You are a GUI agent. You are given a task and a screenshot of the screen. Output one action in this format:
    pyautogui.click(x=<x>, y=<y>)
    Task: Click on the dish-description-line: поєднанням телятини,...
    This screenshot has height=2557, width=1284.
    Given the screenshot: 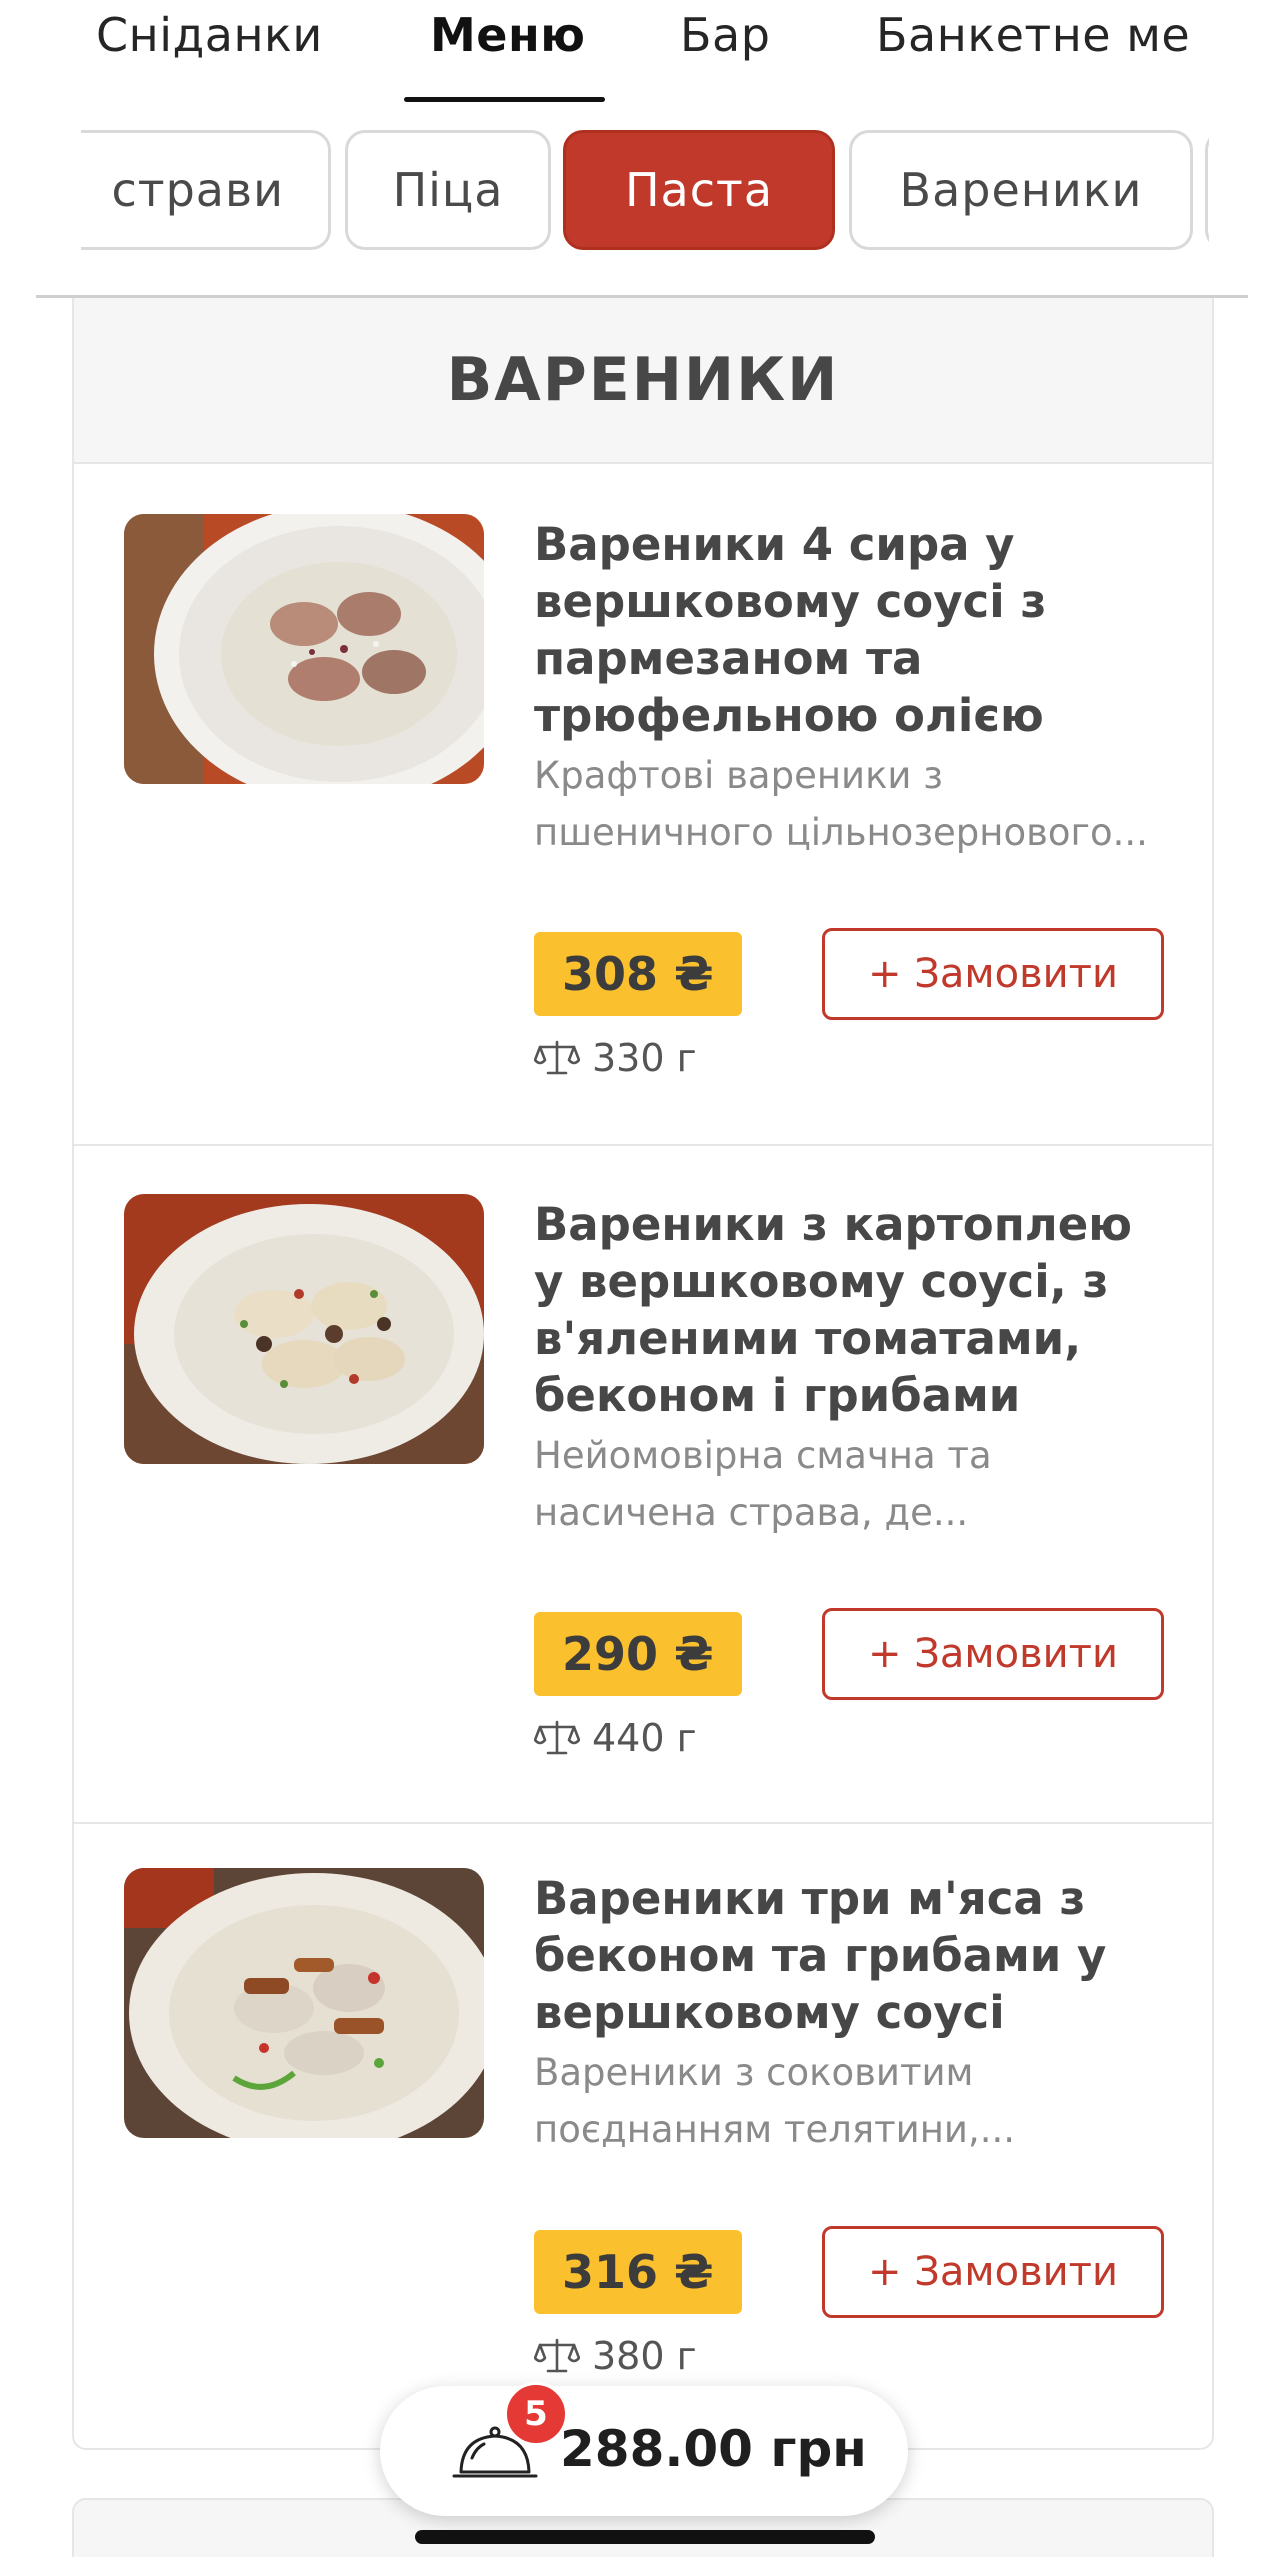 What is the action you would take?
    pyautogui.click(x=774, y=2129)
    